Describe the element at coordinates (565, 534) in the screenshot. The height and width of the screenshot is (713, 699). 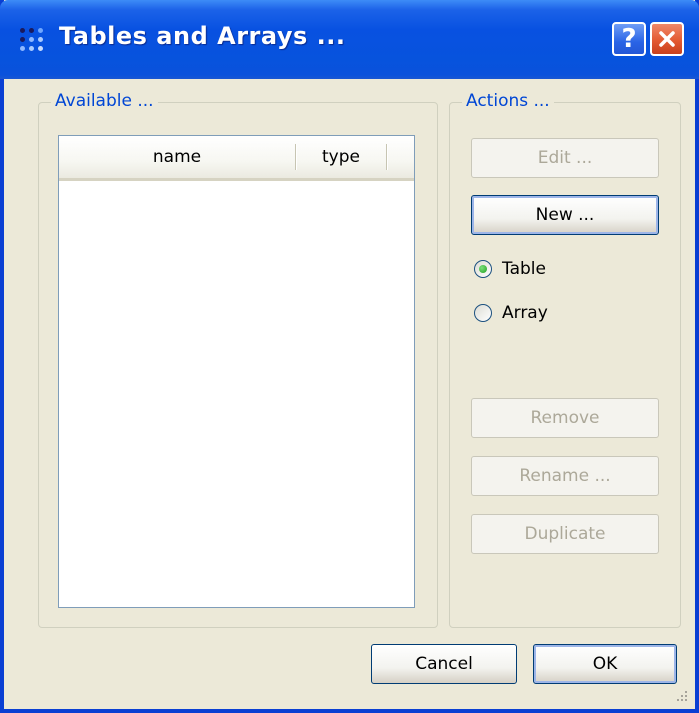
I see `duplicate-button: Duplicate` at that location.